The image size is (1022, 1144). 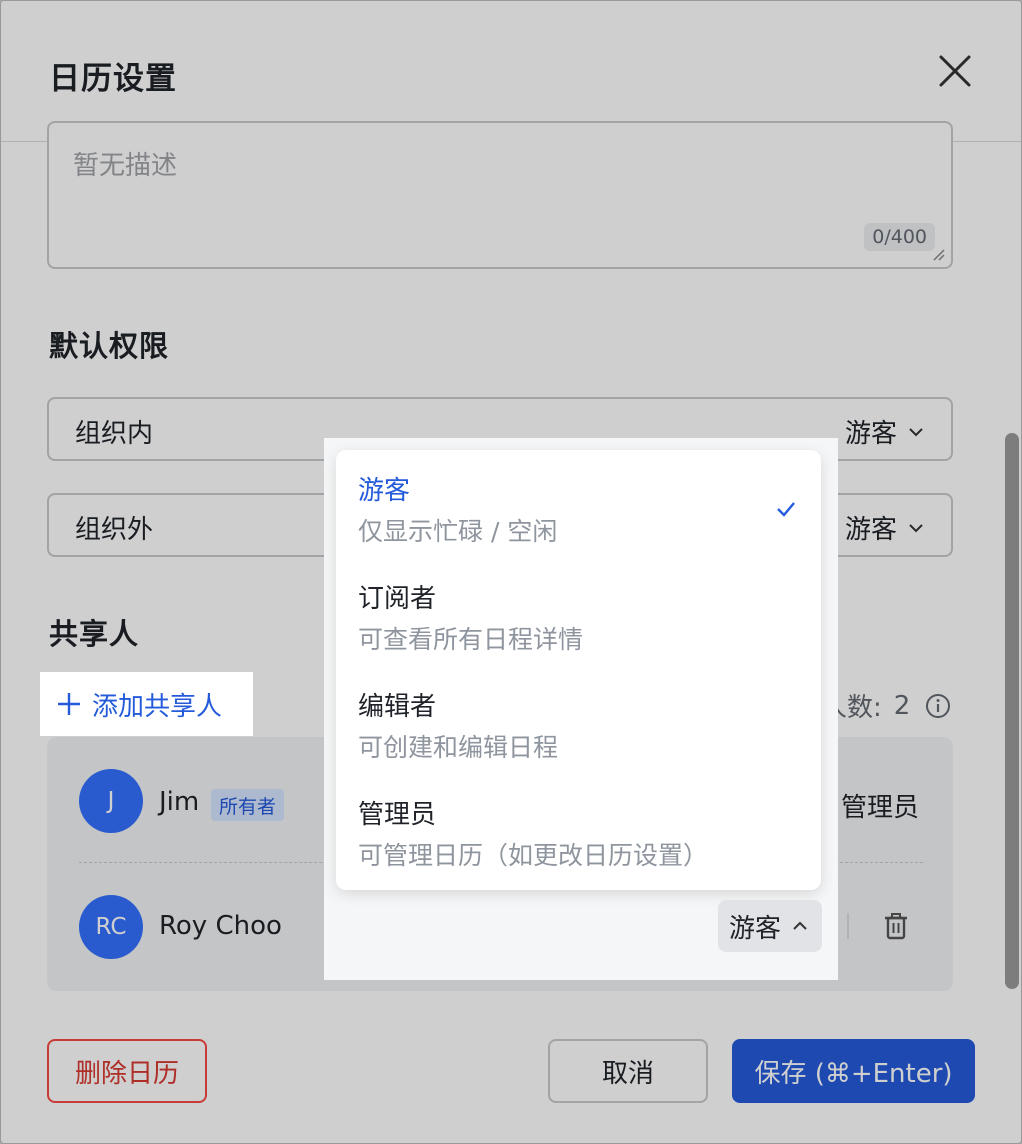 What do you see at coordinates (69, 704) in the screenshot?
I see `plus-icon` at bounding box center [69, 704].